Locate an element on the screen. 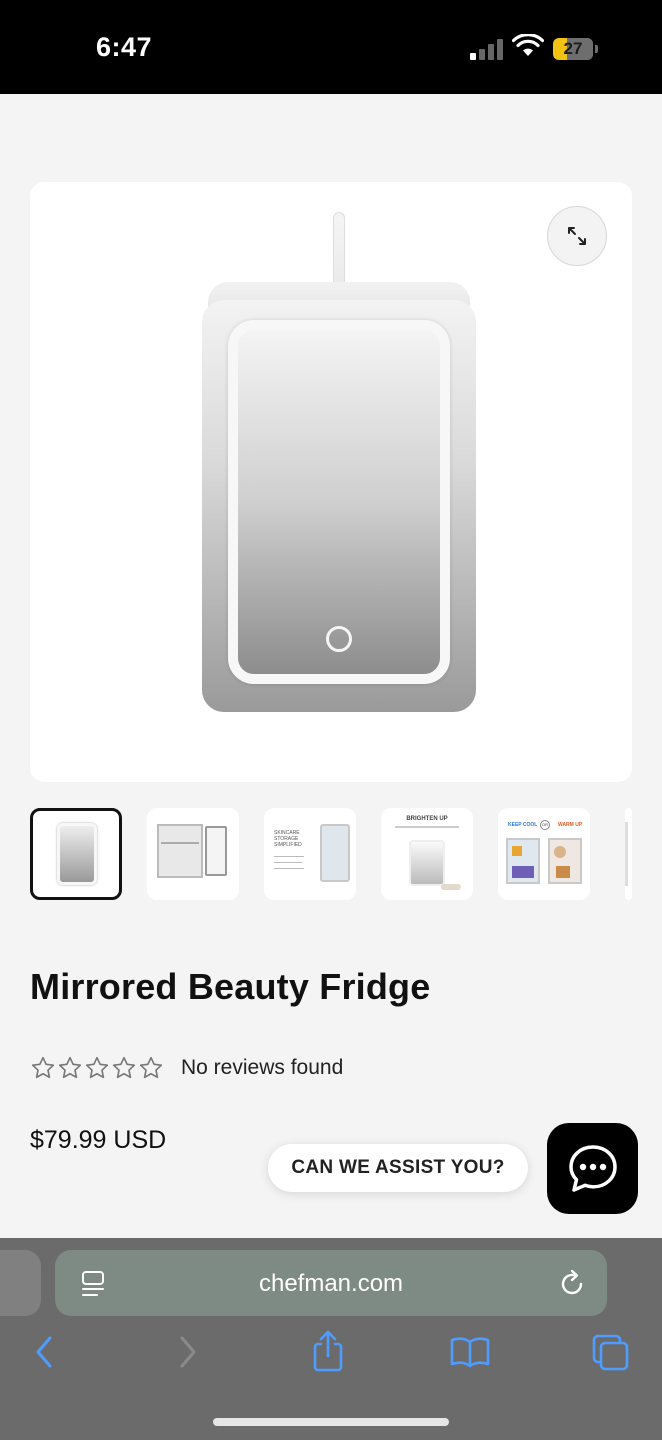  expand-icon is located at coordinates (577, 236).